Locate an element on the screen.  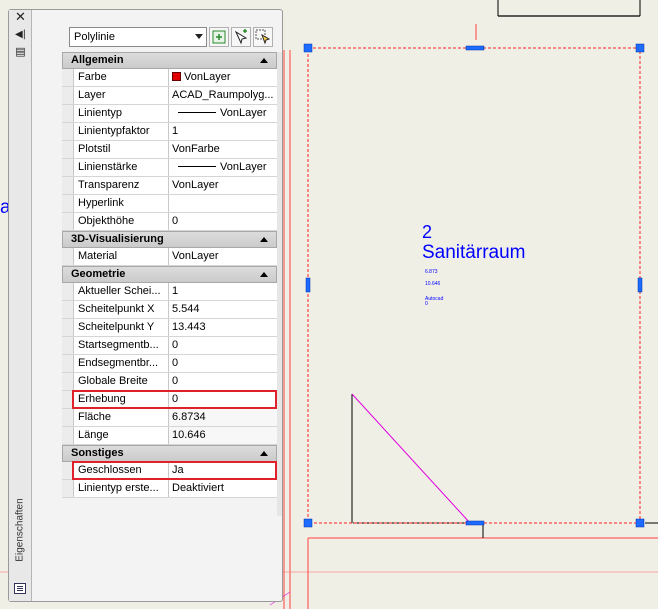
property-value: VonFarbe is located at coordinates (223, 149).